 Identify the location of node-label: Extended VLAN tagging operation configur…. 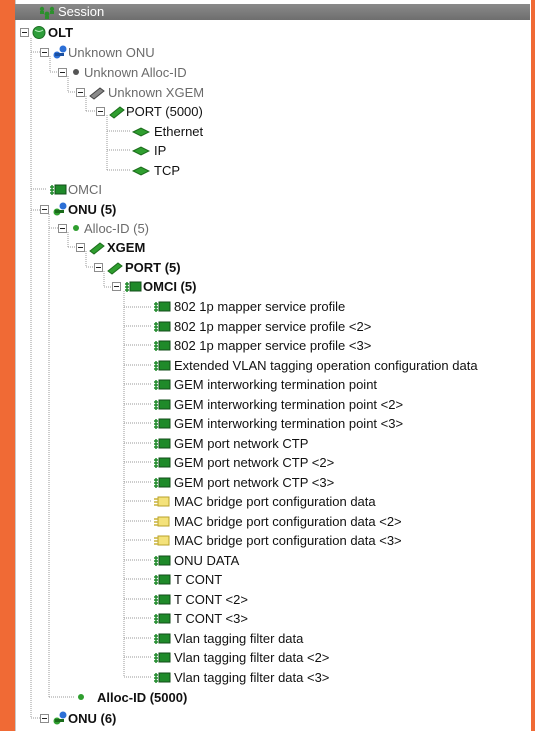
(326, 365).